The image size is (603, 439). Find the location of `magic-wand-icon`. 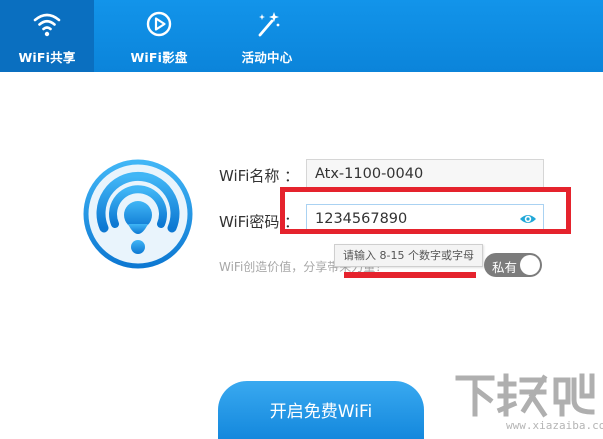

magic-wand-icon is located at coordinates (269, 24).